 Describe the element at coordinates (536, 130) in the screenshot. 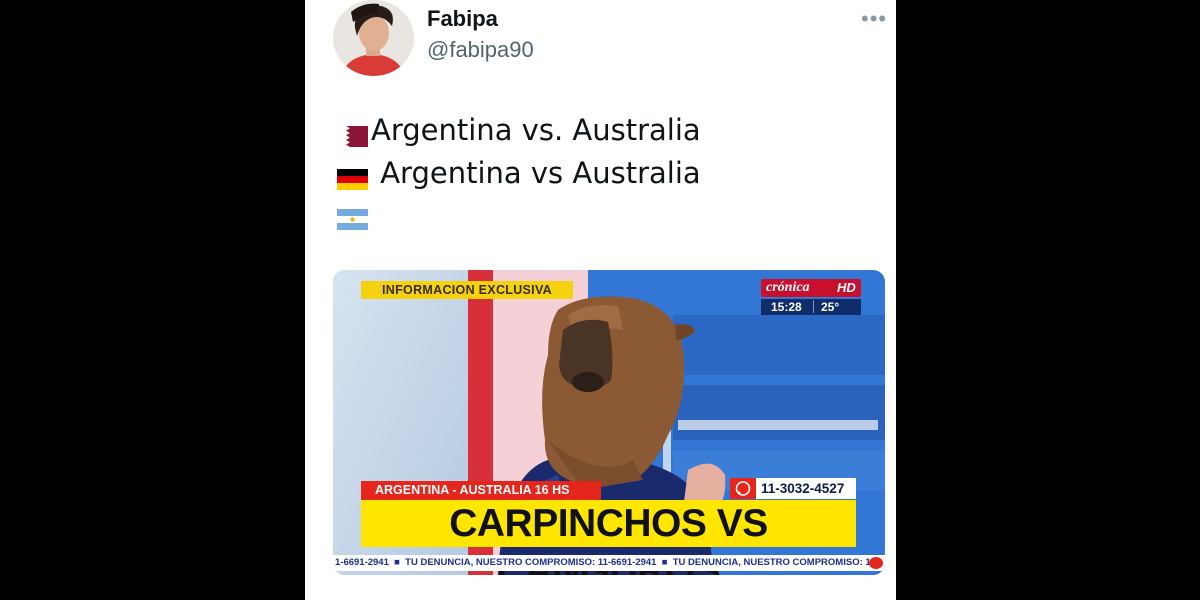

I see `tweet-line-text: Argentina vs. Australia` at that location.